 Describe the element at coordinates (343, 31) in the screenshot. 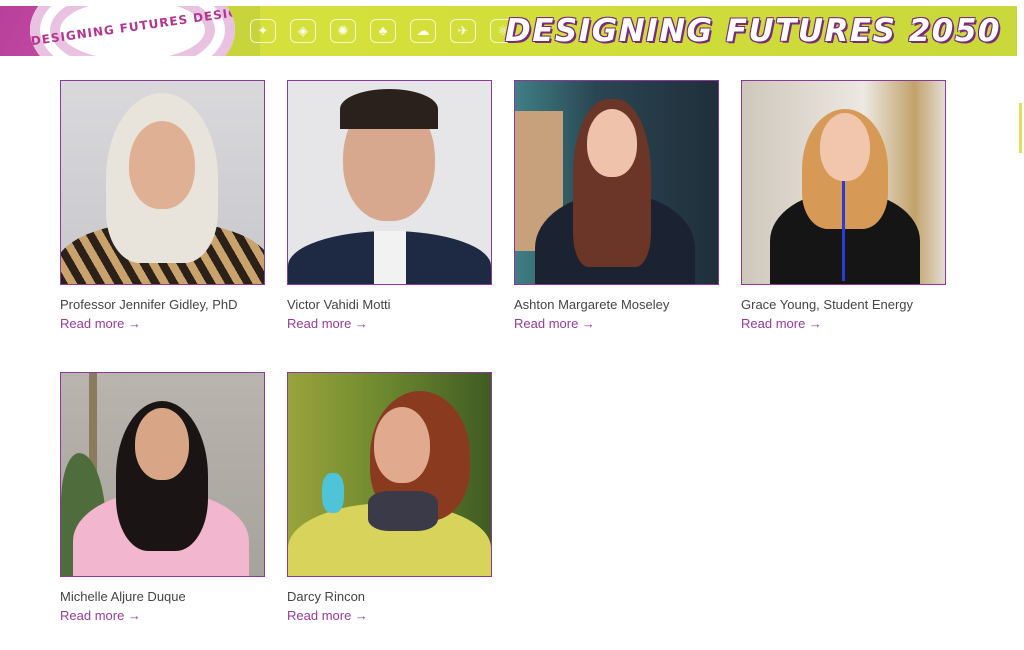

I see `gear-icon: ✺` at that location.